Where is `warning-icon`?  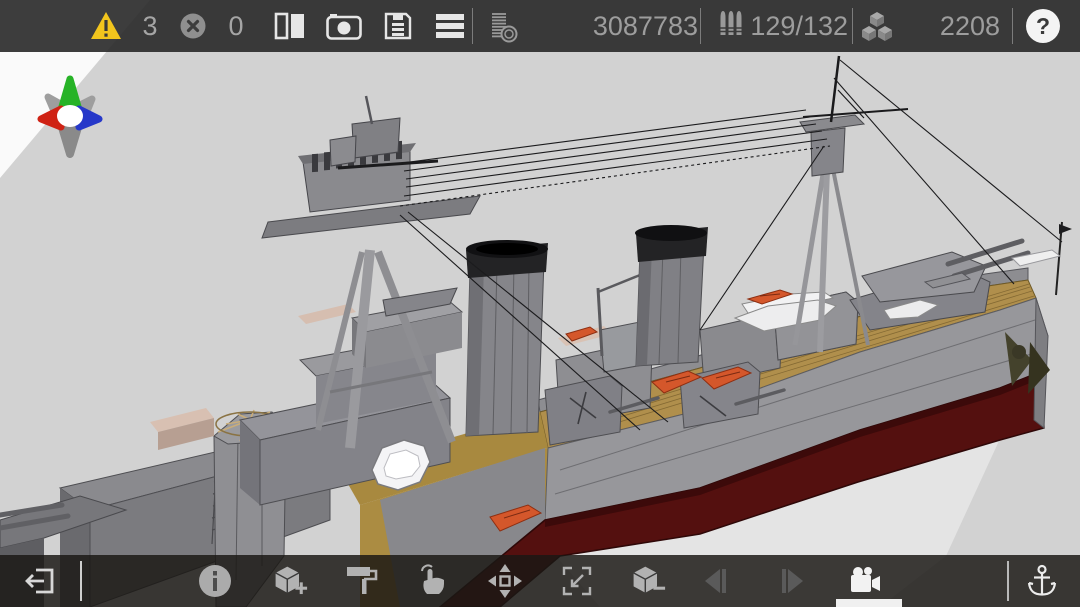 warning-icon is located at coordinates (106, 26).